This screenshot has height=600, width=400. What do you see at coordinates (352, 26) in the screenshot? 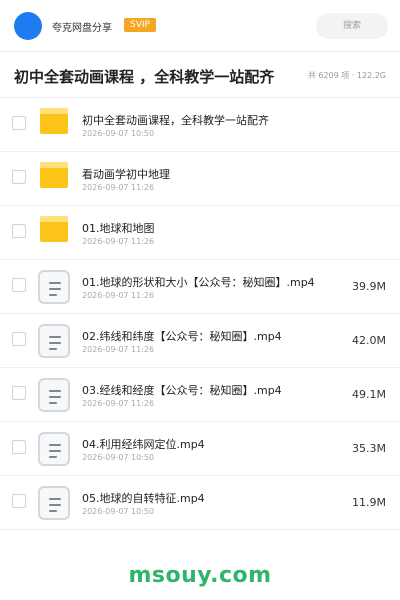
I see `search-input` at bounding box center [352, 26].